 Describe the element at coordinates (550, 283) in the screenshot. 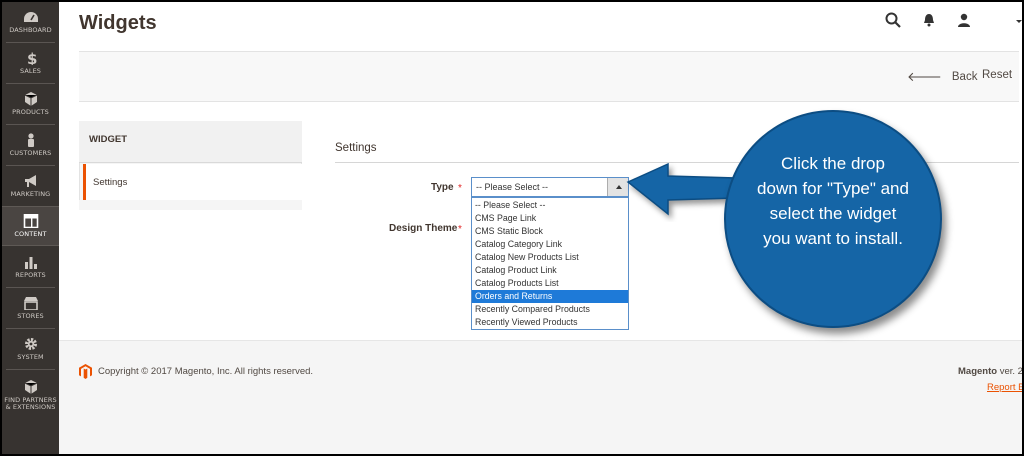

I see `type-option: Catalog Products List` at that location.